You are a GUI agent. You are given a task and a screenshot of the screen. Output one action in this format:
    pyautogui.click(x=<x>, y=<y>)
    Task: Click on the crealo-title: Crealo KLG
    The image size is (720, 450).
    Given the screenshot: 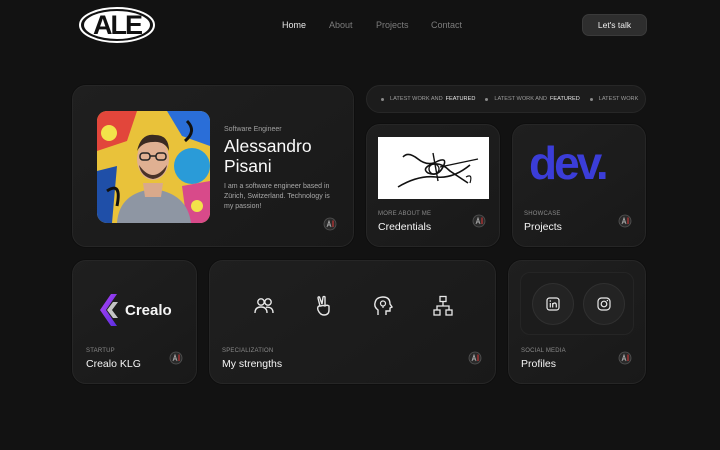 What is the action you would take?
    pyautogui.click(x=113, y=364)
    